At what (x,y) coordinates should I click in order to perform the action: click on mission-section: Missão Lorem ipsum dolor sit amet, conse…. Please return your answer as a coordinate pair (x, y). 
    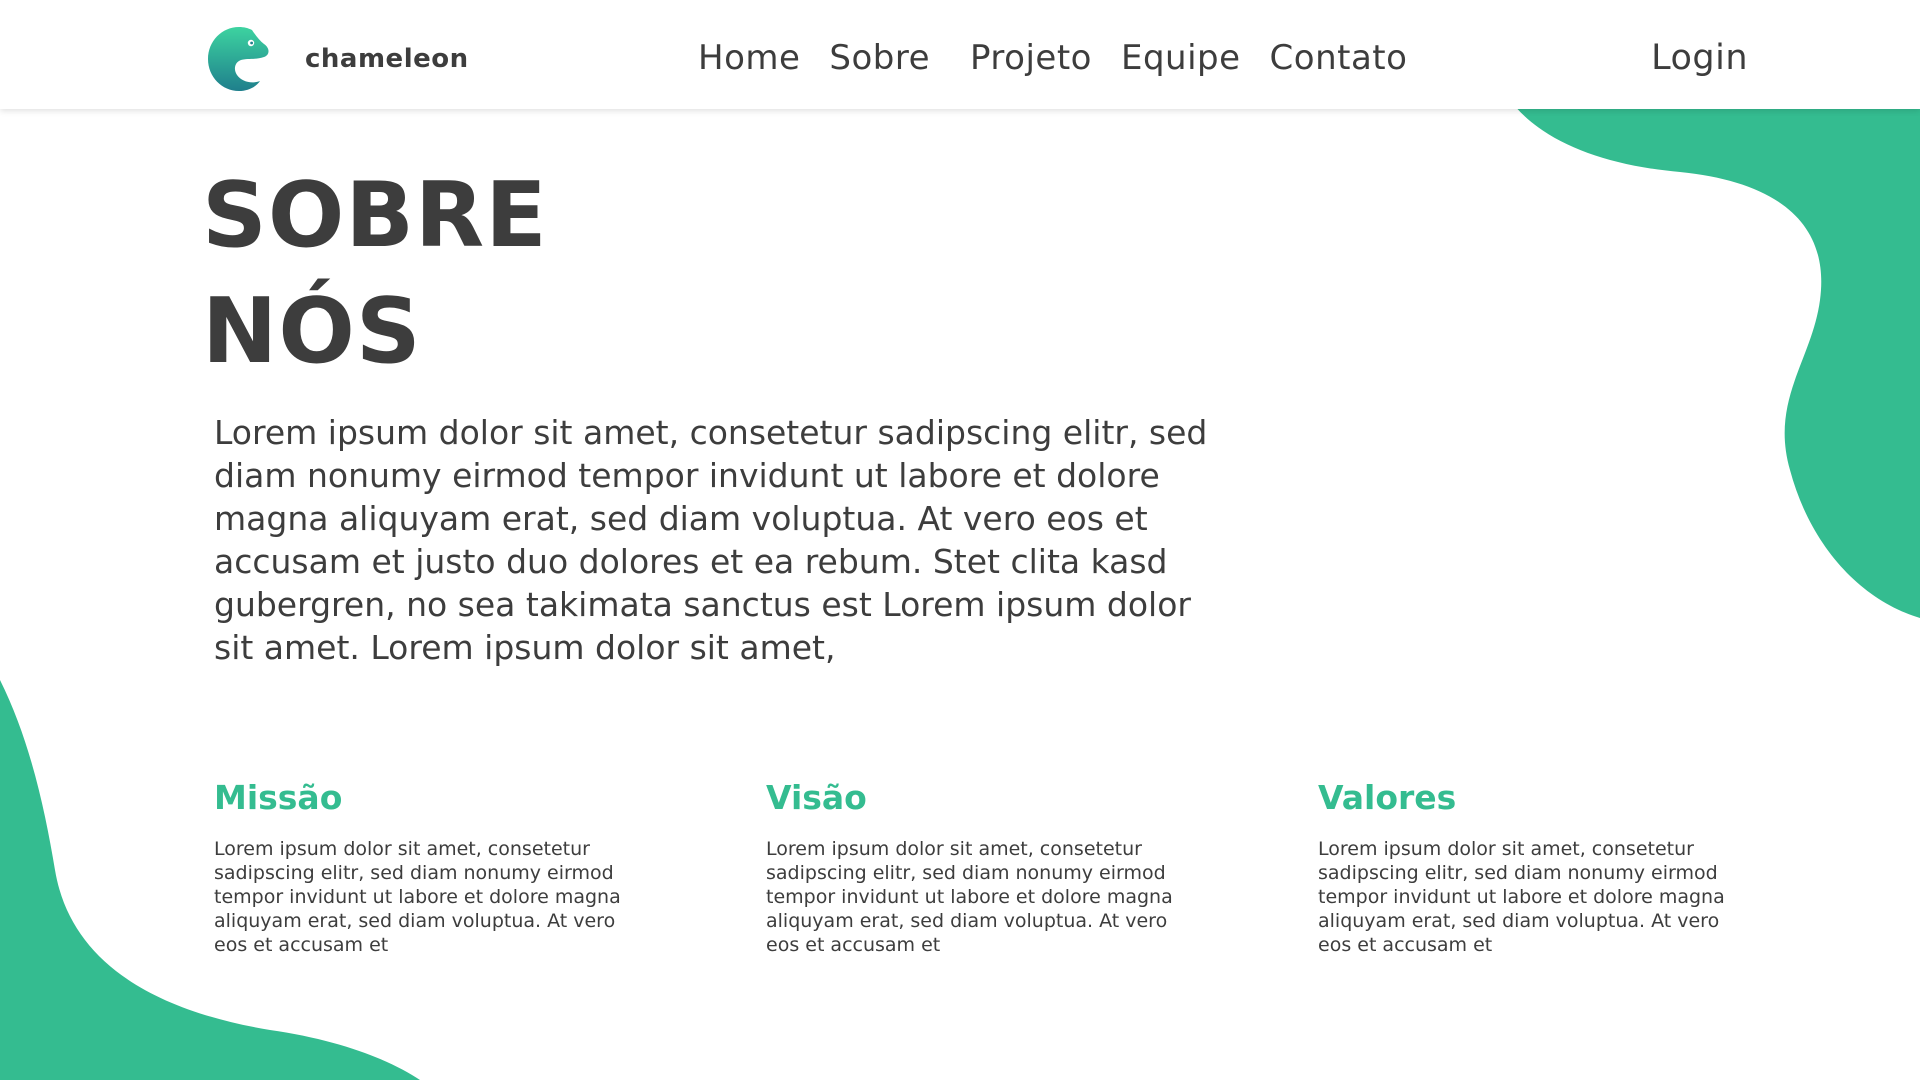
    Looking at the image, I should click on (424, 866).